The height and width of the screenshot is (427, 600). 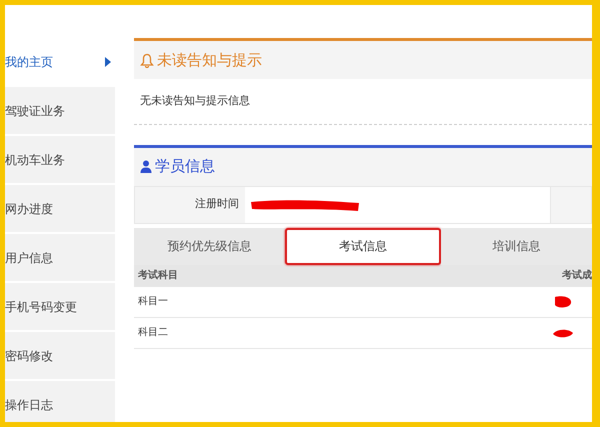 What do you see at coordinates (153, 333) in the screenshot?
I see `table-cell-text: 科目二` at bounding box center [153, 333].